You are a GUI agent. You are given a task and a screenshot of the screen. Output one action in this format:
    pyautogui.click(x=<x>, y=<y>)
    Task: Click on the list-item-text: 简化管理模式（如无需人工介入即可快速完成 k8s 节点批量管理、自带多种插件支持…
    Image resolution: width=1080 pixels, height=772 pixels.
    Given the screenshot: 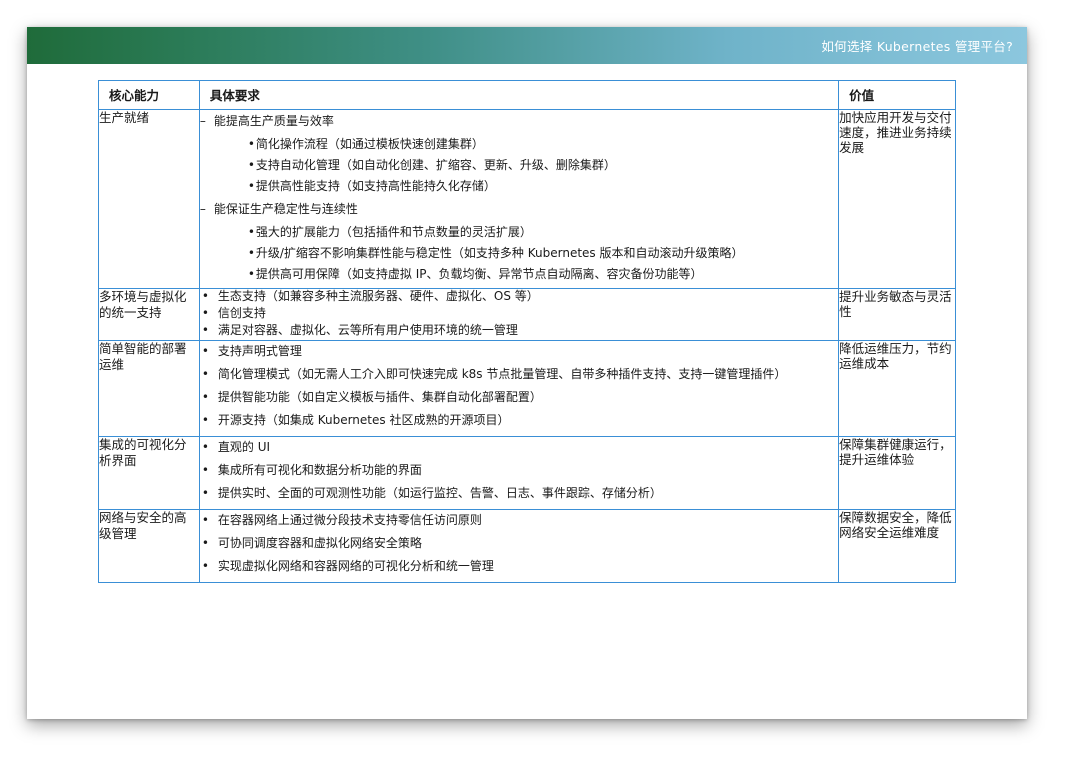 What is the action you would take?
    pyautogui.click(x=502, y=374)
    